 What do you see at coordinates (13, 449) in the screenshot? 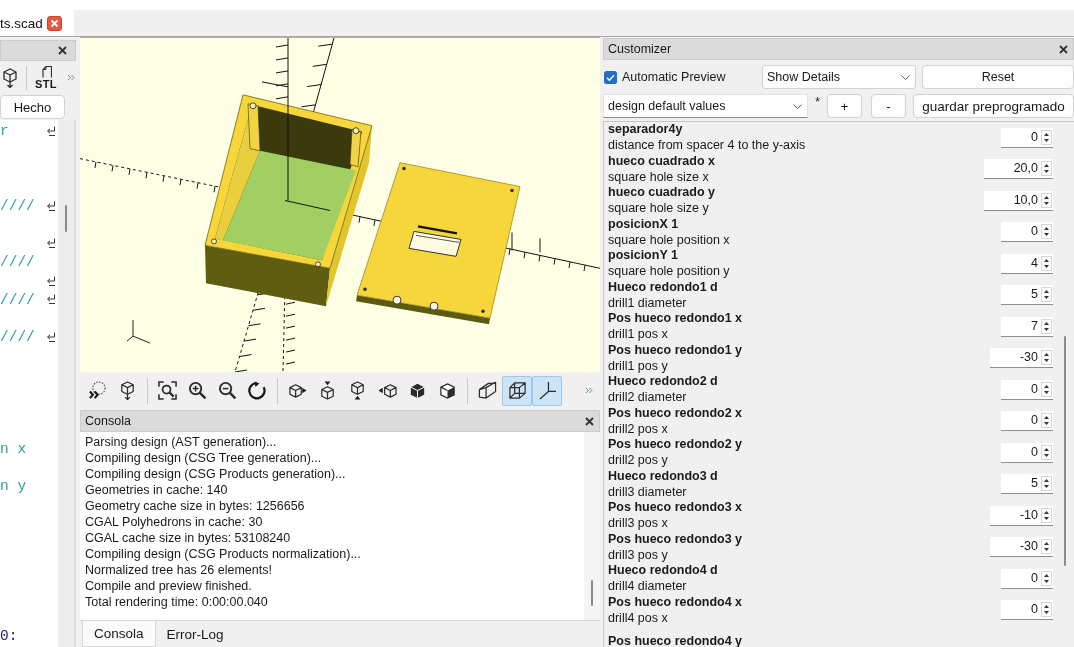
I see `code-text: n x` at bounding box center [13, 449].